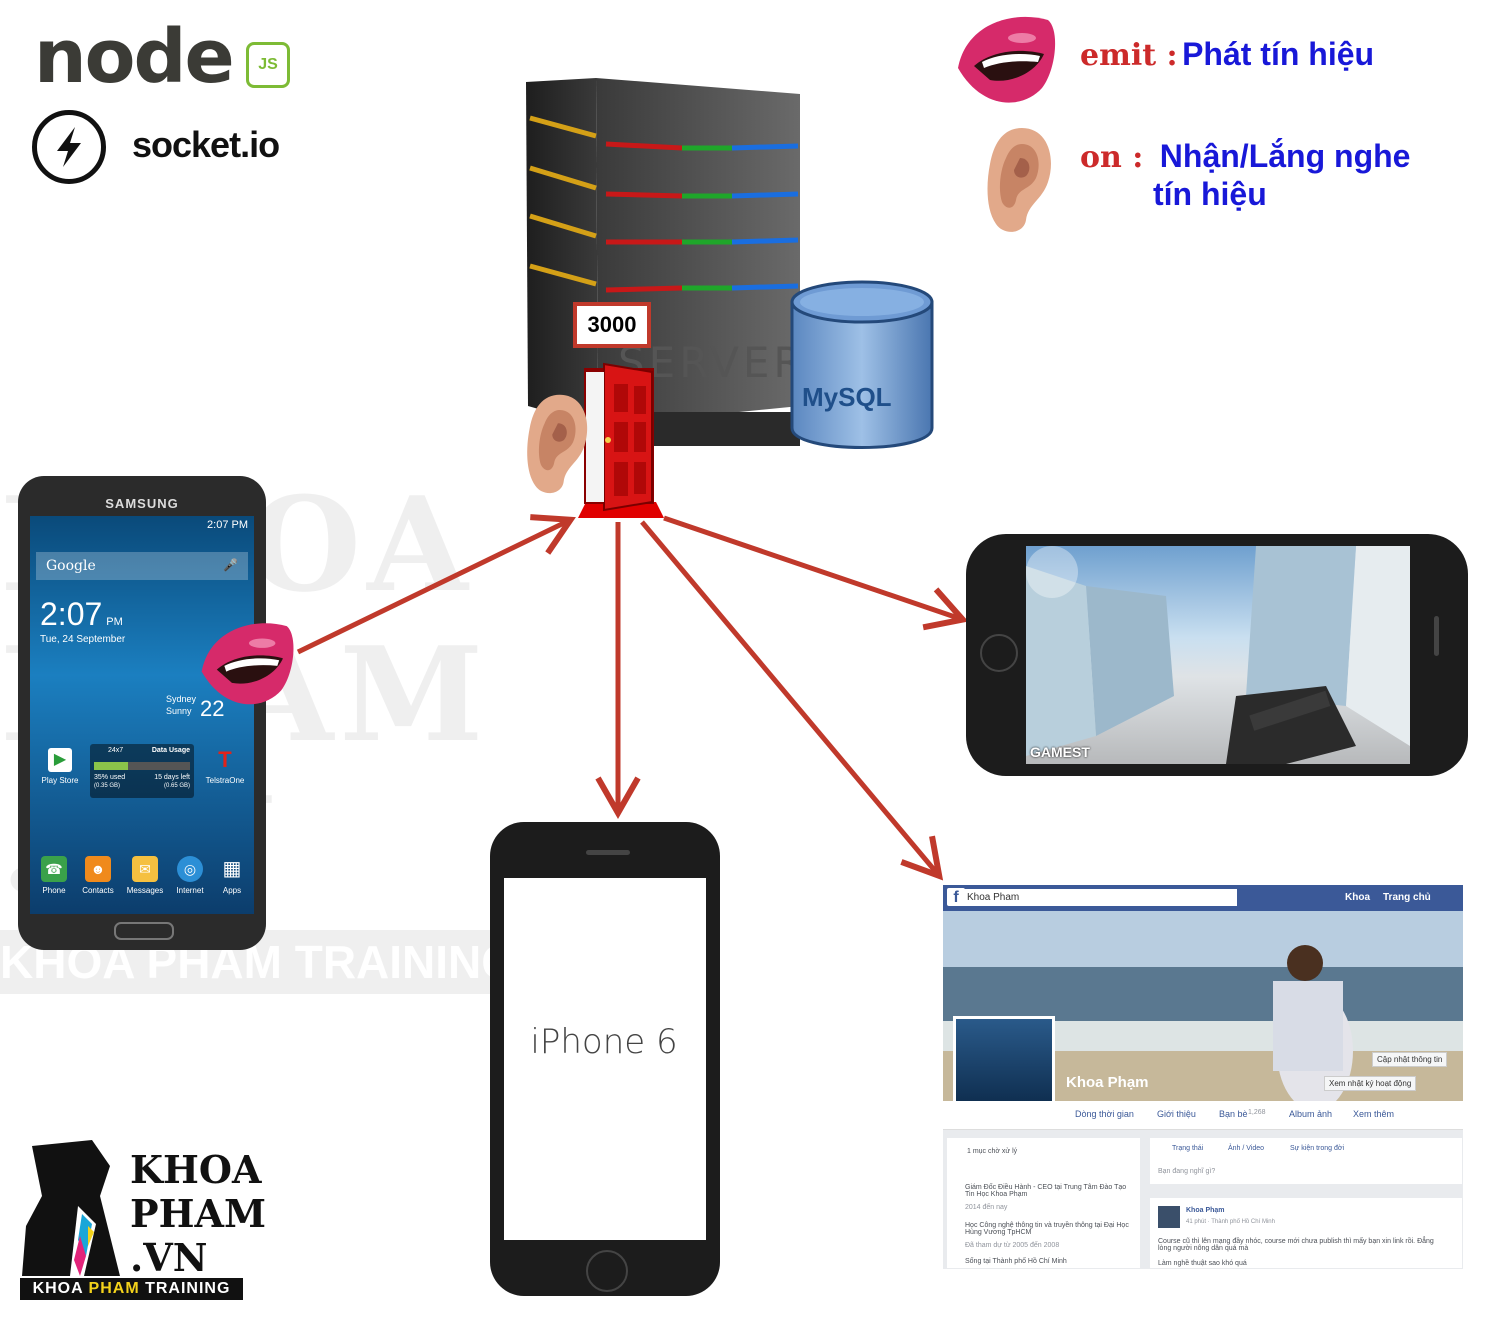 This screenshot has width=1500, height=1323. I want to click on data-usage-bar-fill, so click(111, 766).